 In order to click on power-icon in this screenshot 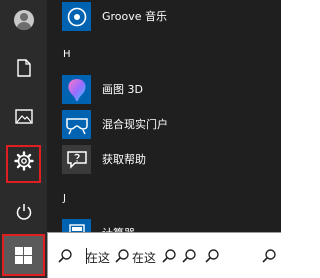, I will do `click(23, 212)`.